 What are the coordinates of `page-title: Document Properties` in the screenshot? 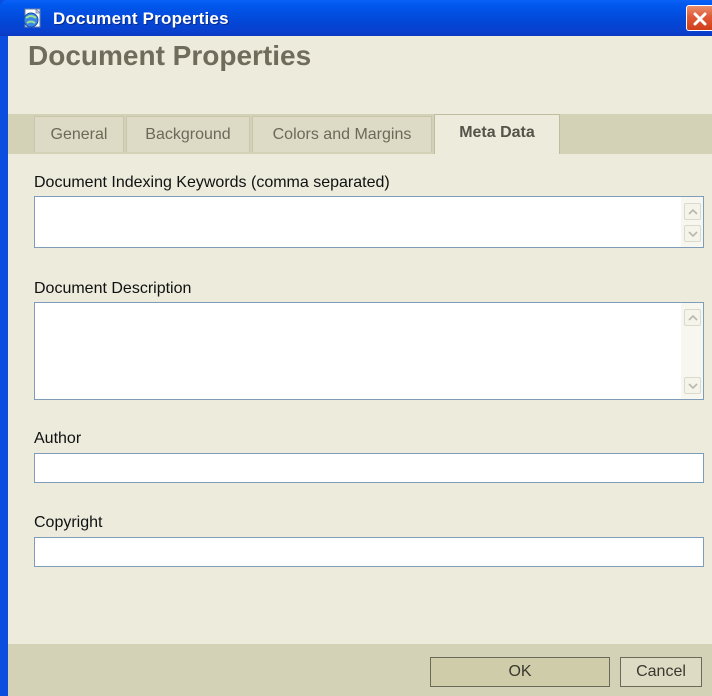 It's located at (170, 55).